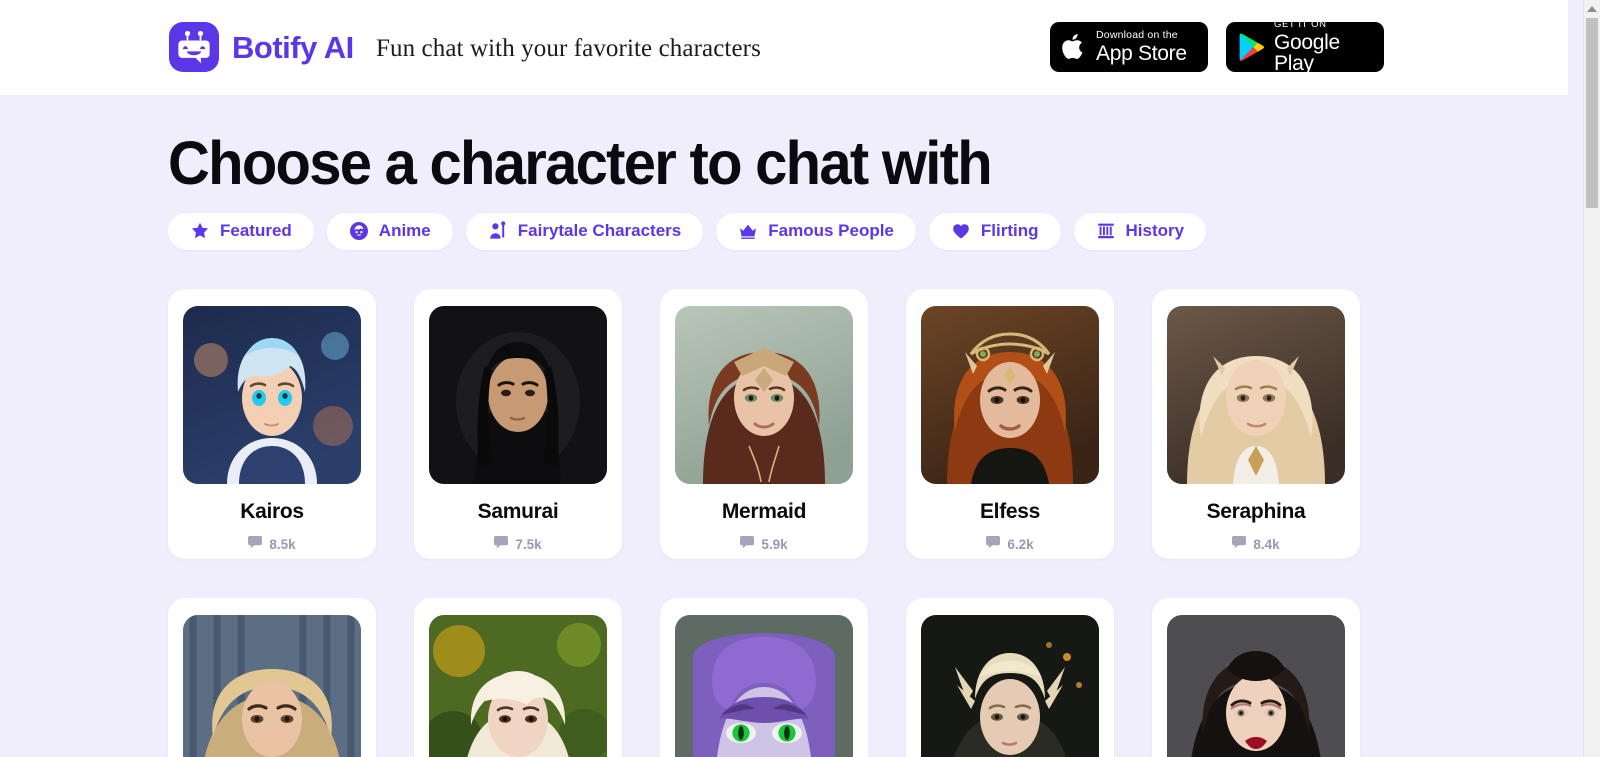 The height and width of the screenshot is (757, 1600). I want to click on app-store-badge-small: Download on the, so click(1137, 35).